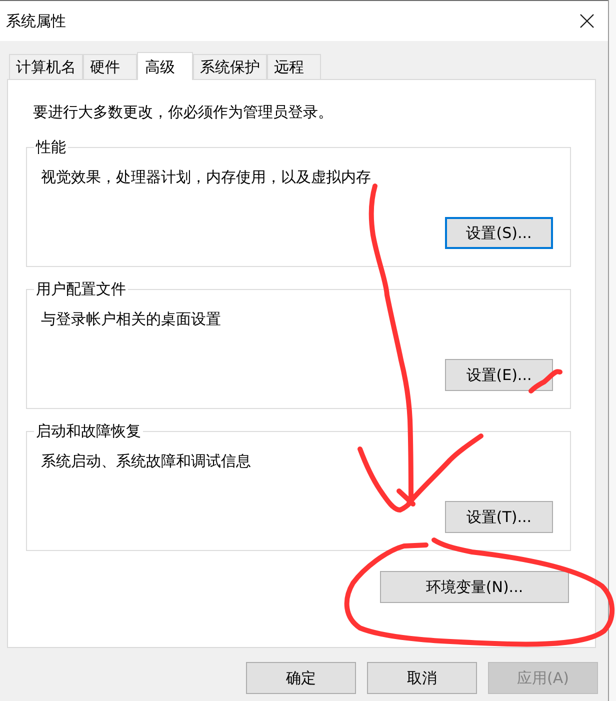 This screenshot has height=701, width=616. I want to click on tab: 高级, so click(165, 66).